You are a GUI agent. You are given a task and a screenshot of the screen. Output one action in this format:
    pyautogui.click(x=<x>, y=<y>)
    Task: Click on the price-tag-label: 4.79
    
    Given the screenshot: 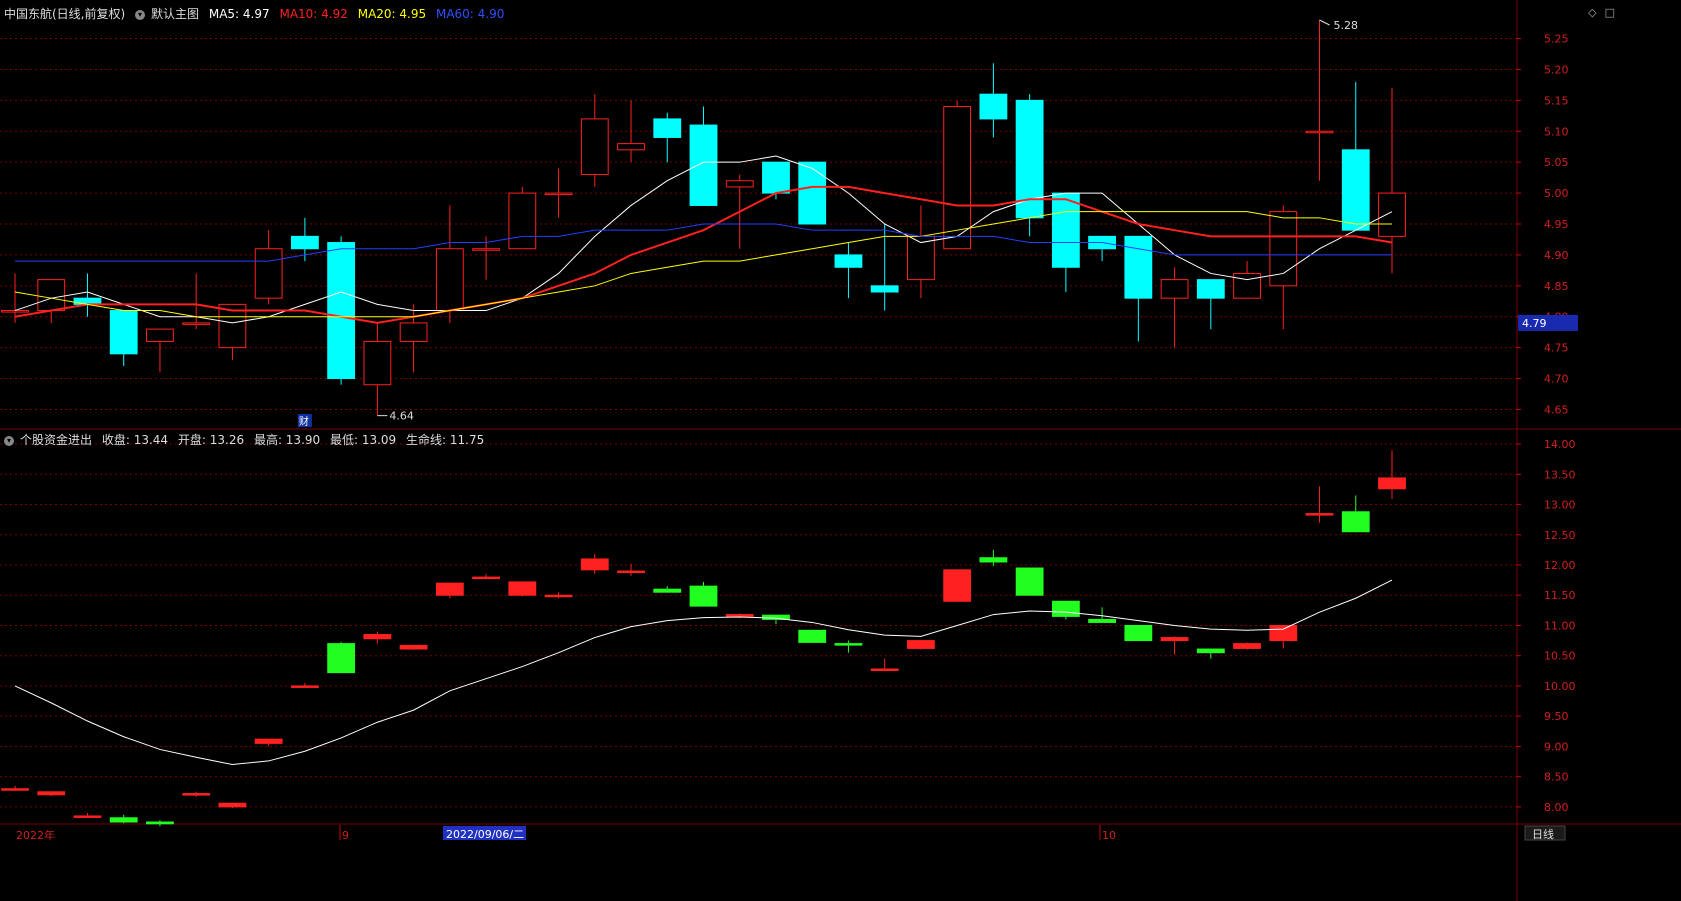 What is the action you would take?
    pyautogui.click(x=1534, y=323)
    